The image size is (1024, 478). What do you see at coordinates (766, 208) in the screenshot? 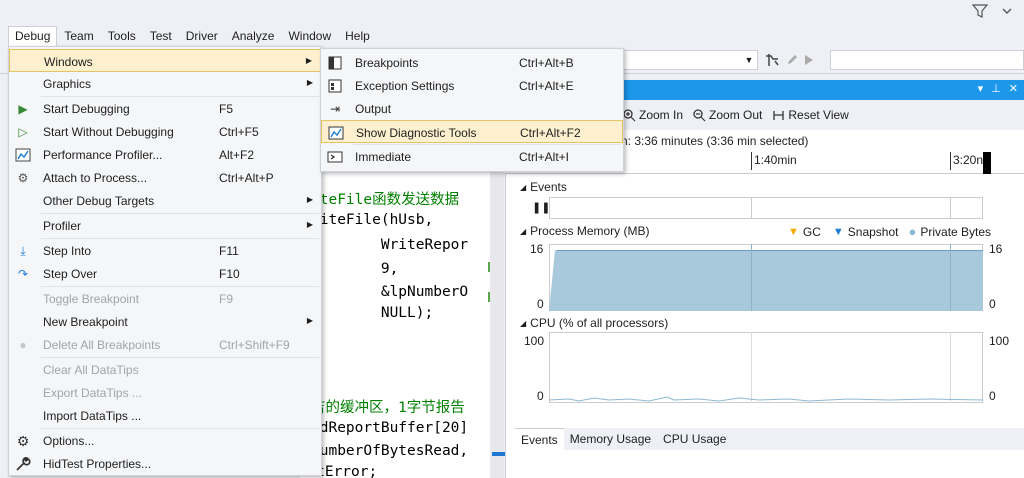
I see `events-track` at bounding box center [766, 208].